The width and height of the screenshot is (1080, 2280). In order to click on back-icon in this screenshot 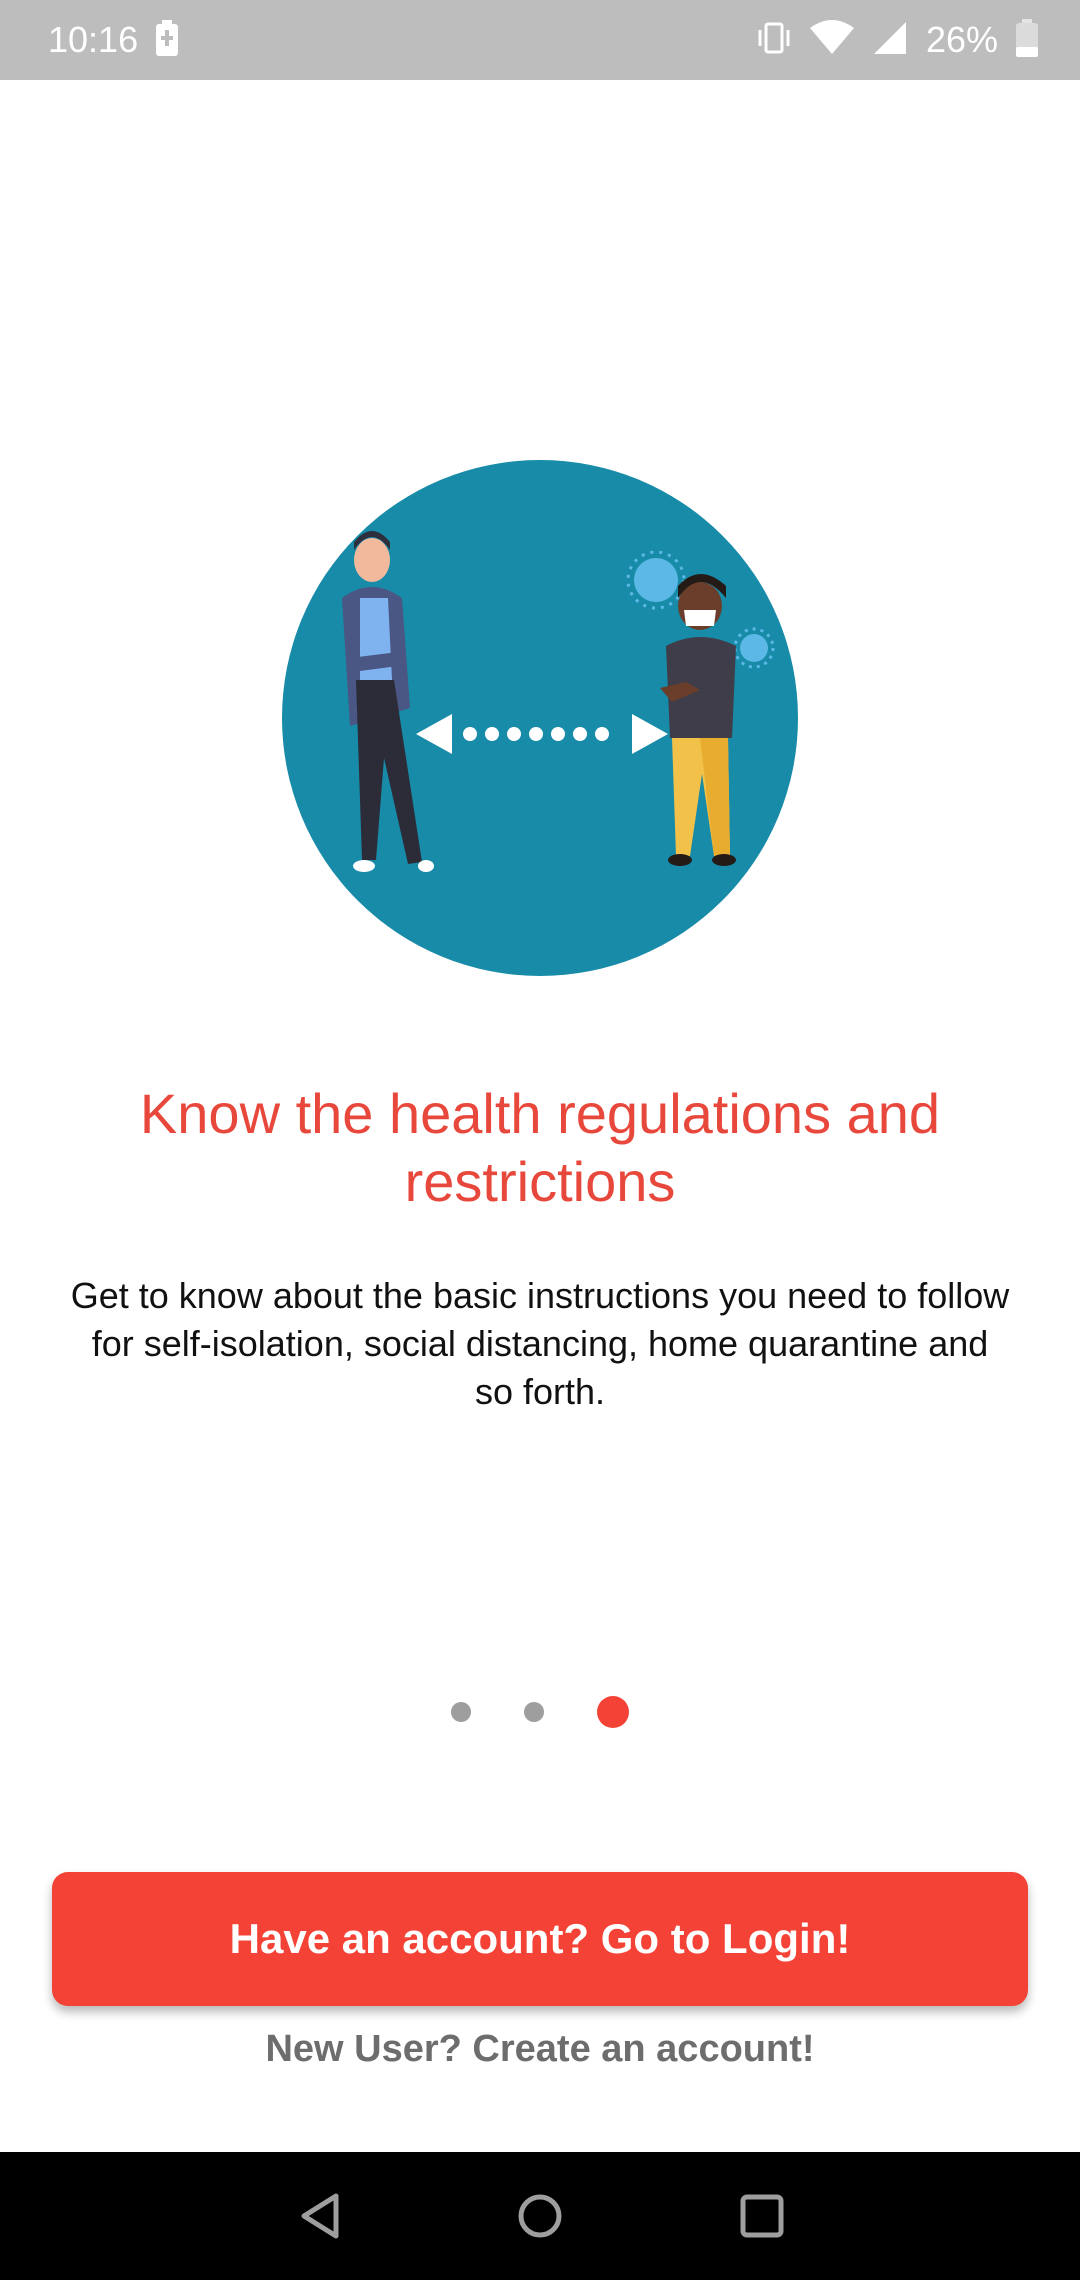, I will do `click(320, 2216)`.